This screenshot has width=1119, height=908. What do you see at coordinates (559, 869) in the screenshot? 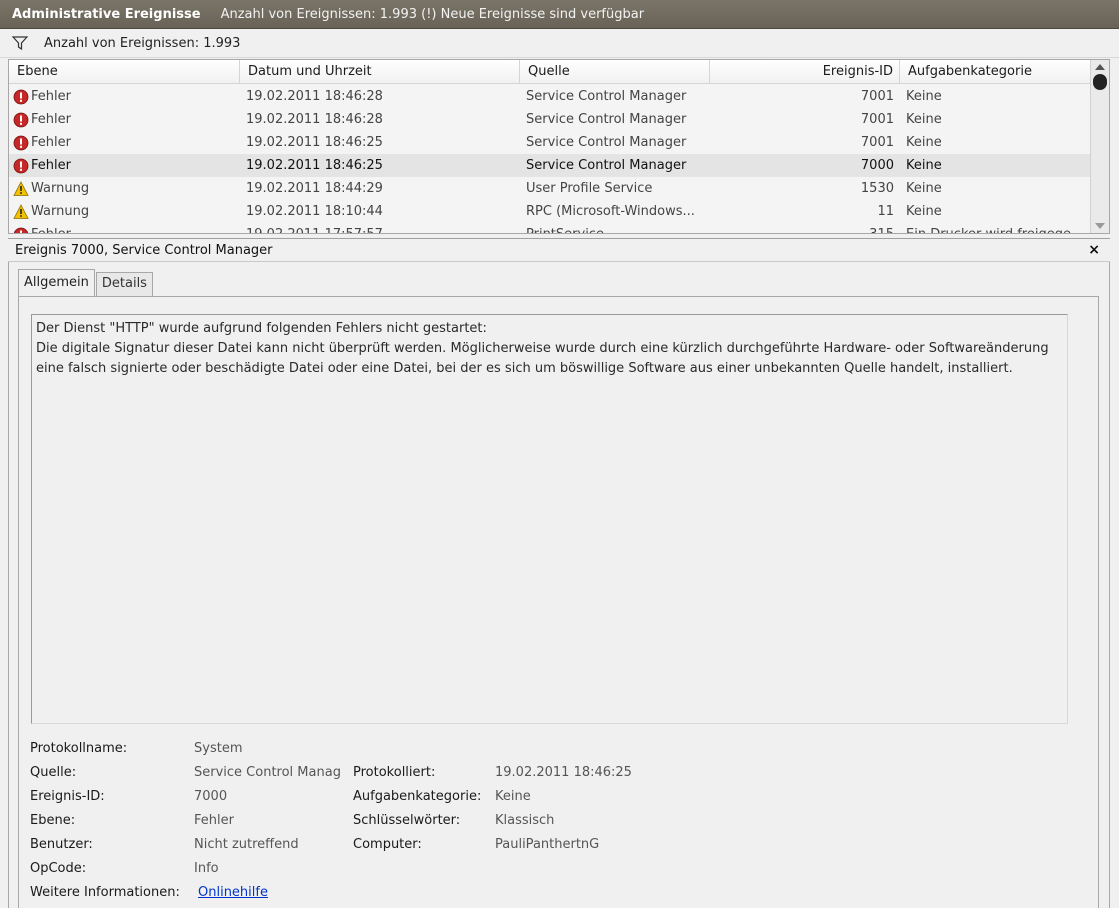
I see `prop-row: OpCode: Info` at bounding box center [559, 869].